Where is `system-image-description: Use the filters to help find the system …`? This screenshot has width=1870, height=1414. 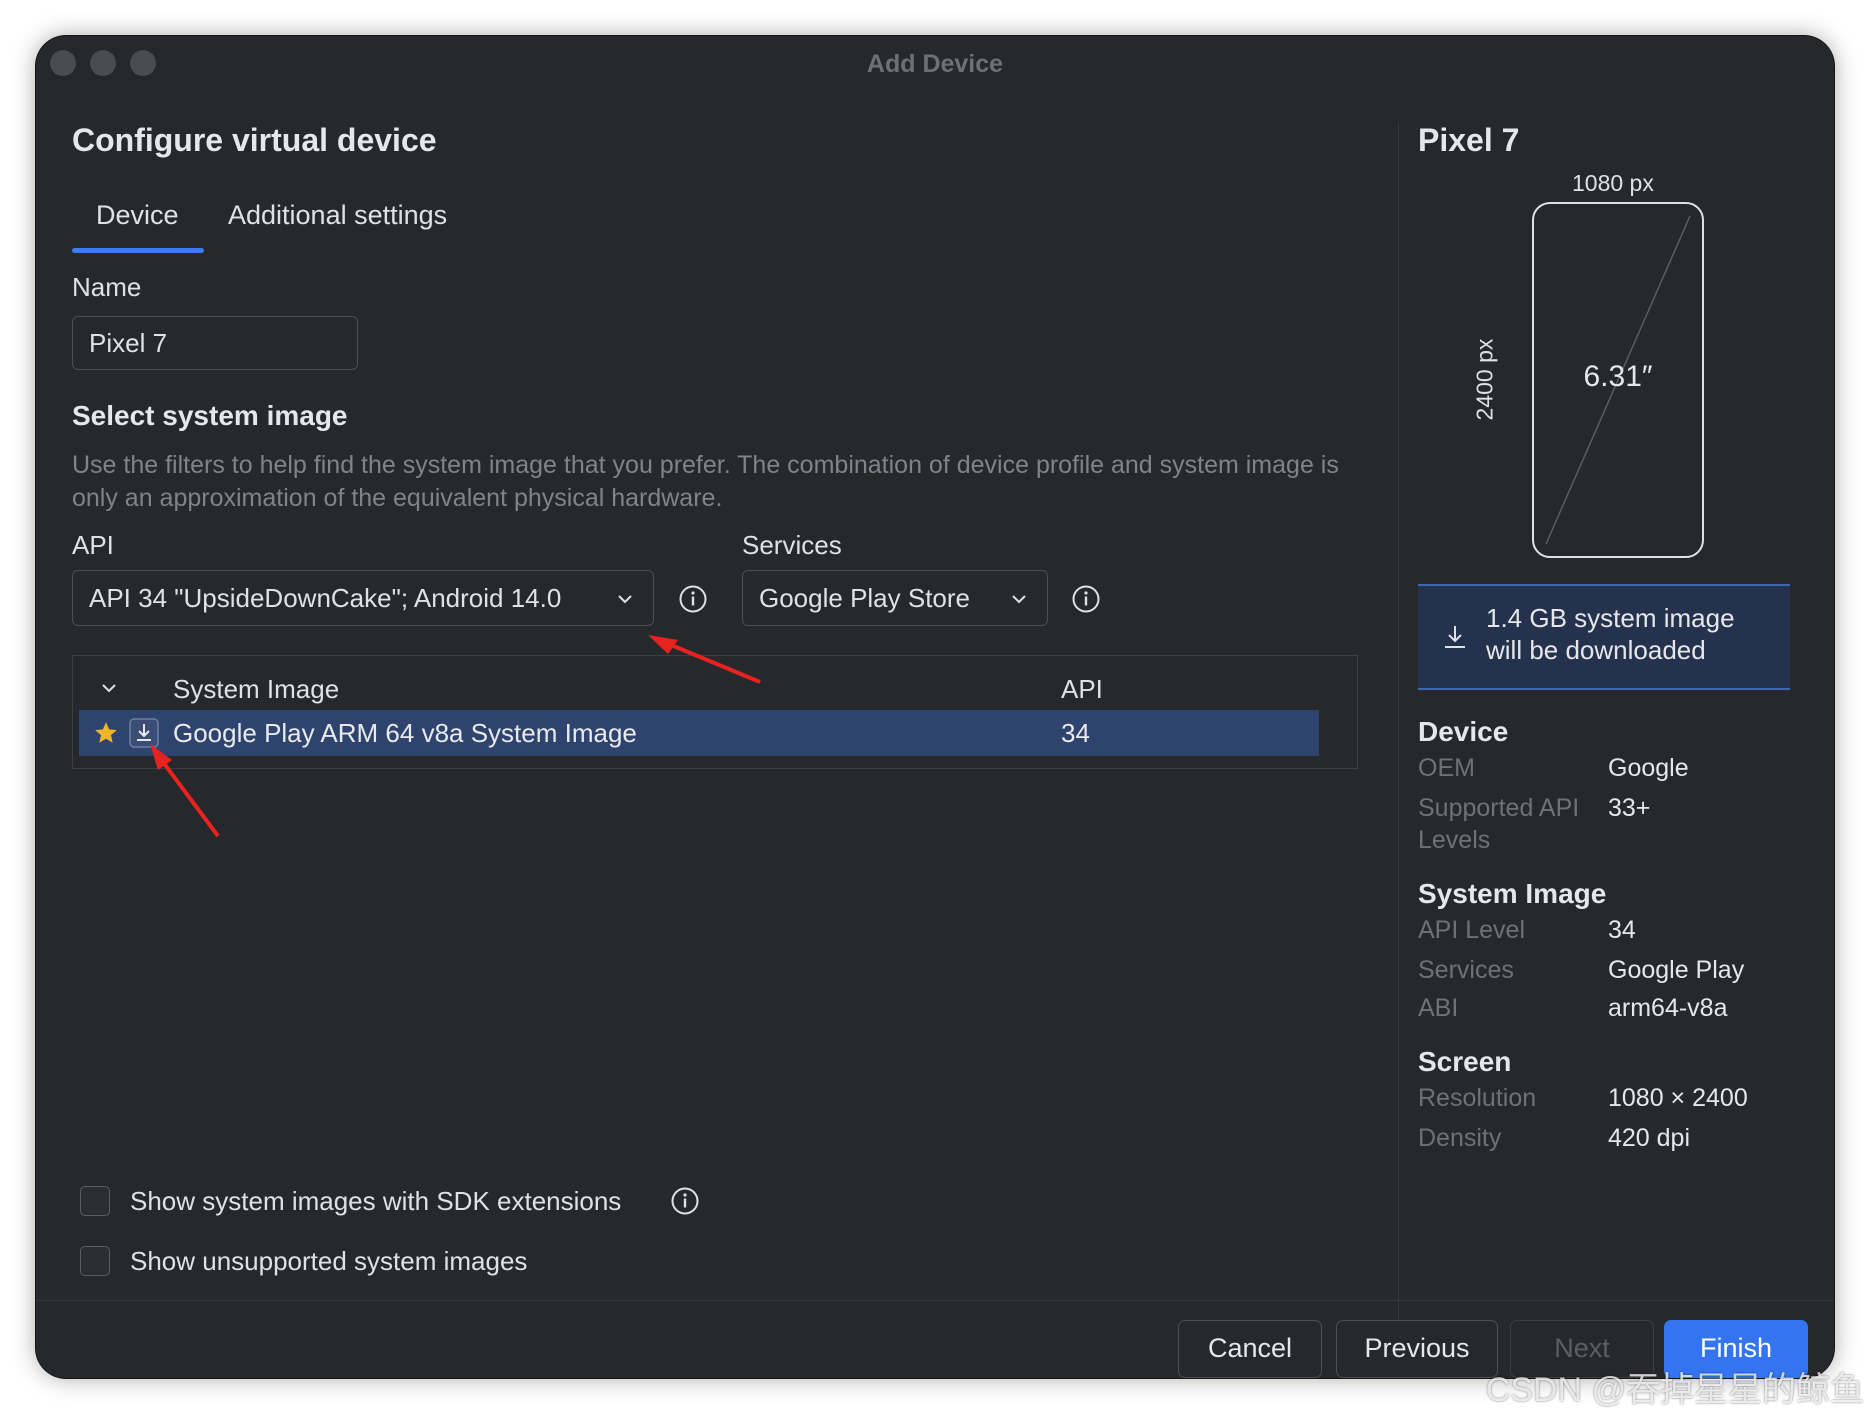
system-image-description: Use the filters to help find the system … is located at coordinates (705, 481).